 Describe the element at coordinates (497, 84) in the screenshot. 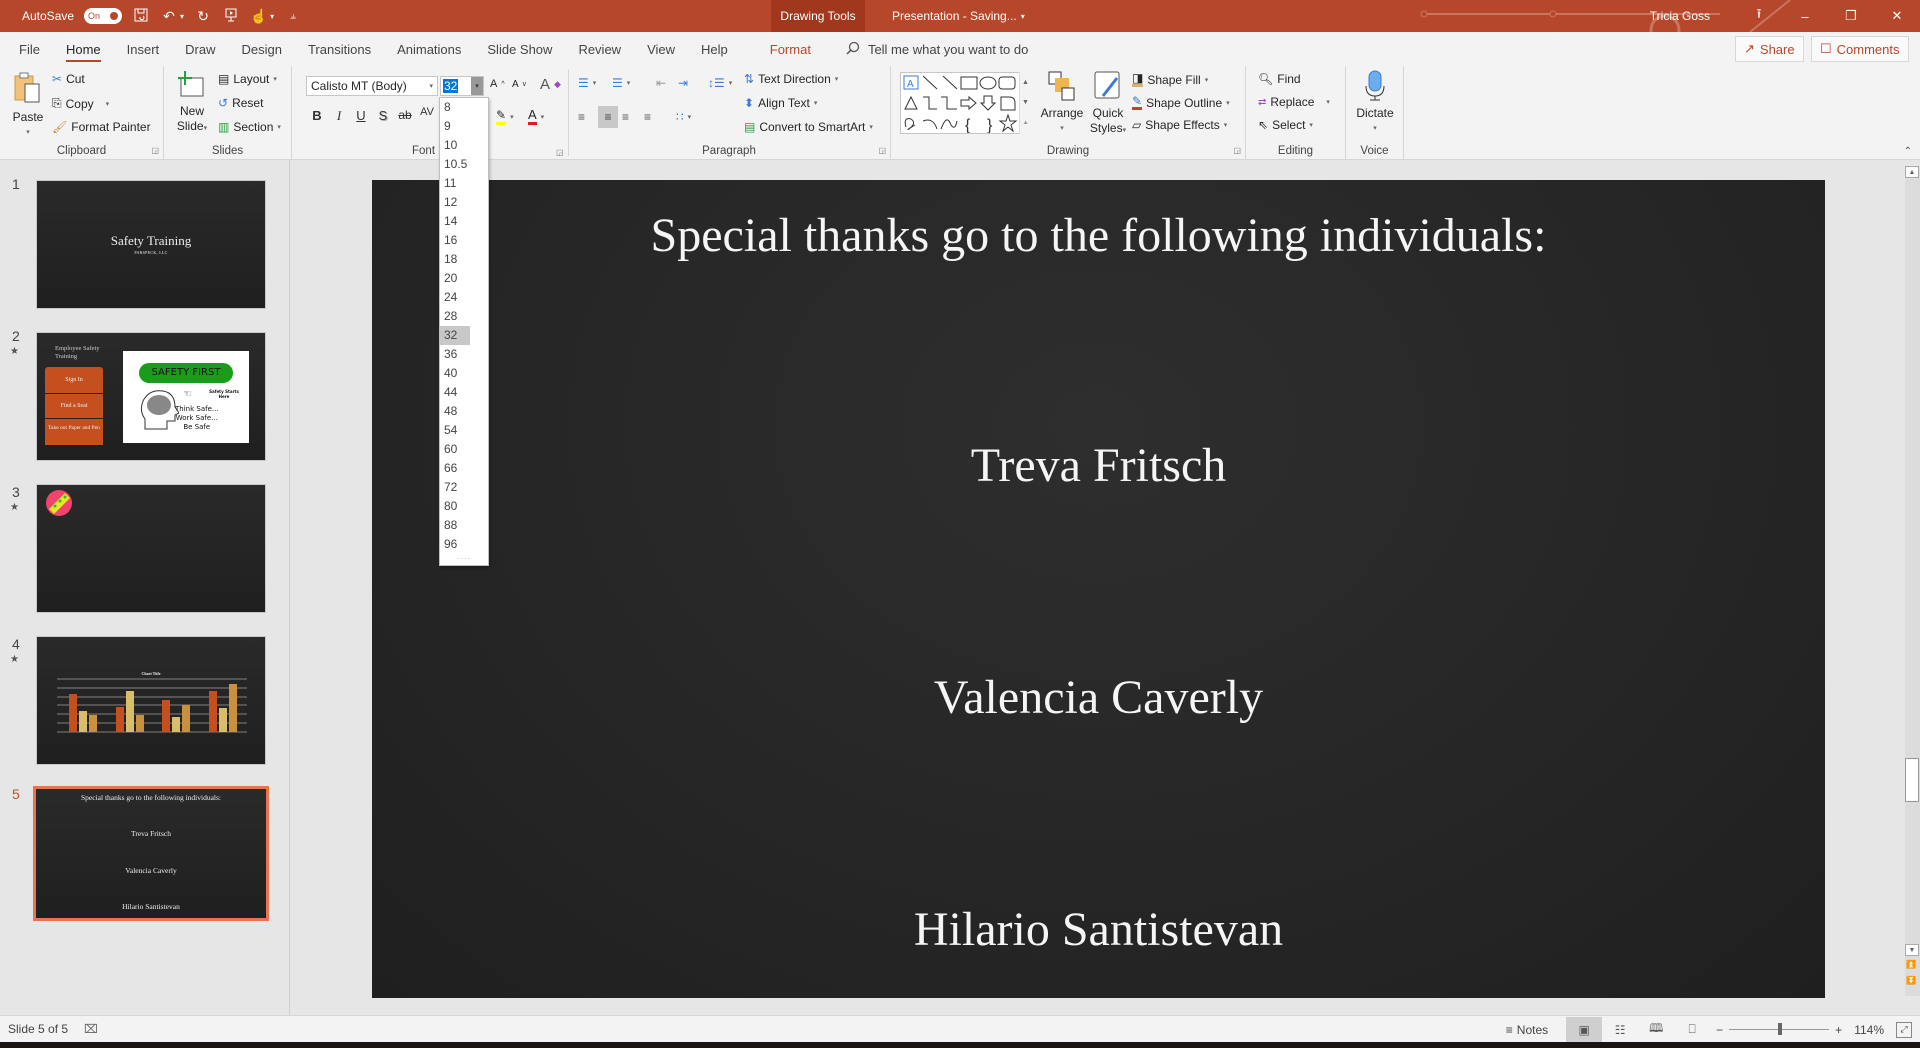

I see `increase-font-size-button: A ^` at that location.